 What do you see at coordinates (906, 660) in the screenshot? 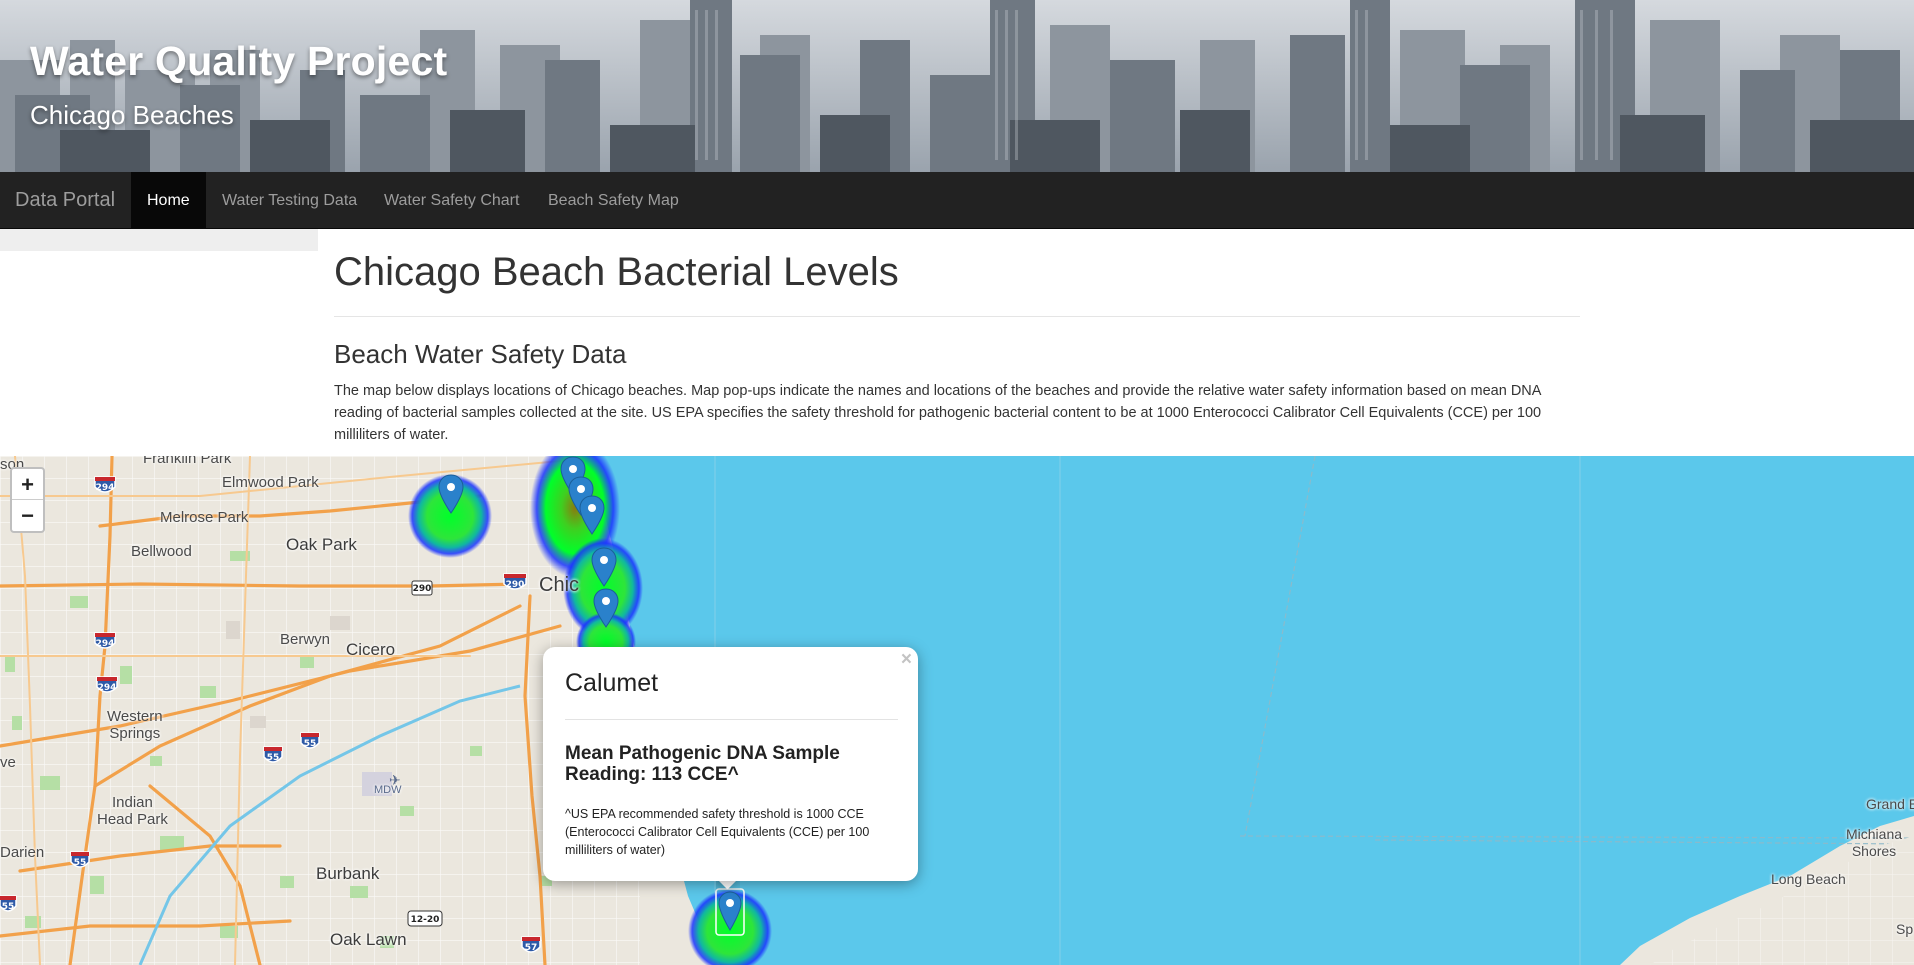
I see `popup-close-button: ×` at bounding box center [906, 660].